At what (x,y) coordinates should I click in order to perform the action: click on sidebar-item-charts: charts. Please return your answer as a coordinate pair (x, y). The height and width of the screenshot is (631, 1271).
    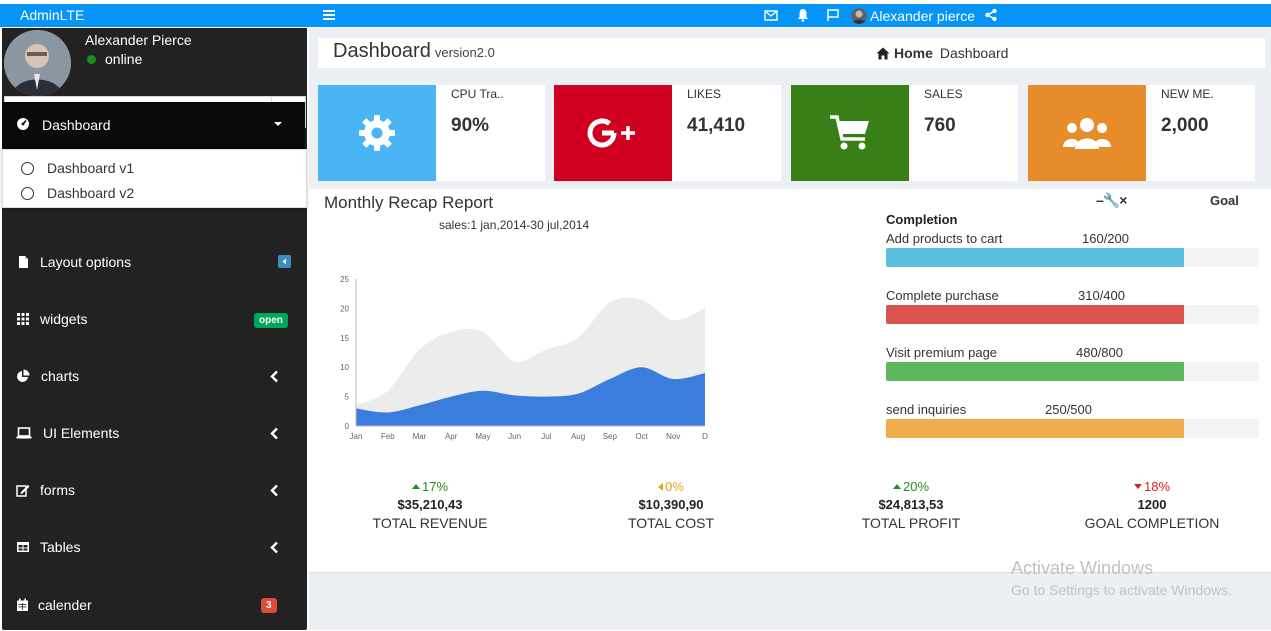
    Looking at the image, I should click on (153, 377).